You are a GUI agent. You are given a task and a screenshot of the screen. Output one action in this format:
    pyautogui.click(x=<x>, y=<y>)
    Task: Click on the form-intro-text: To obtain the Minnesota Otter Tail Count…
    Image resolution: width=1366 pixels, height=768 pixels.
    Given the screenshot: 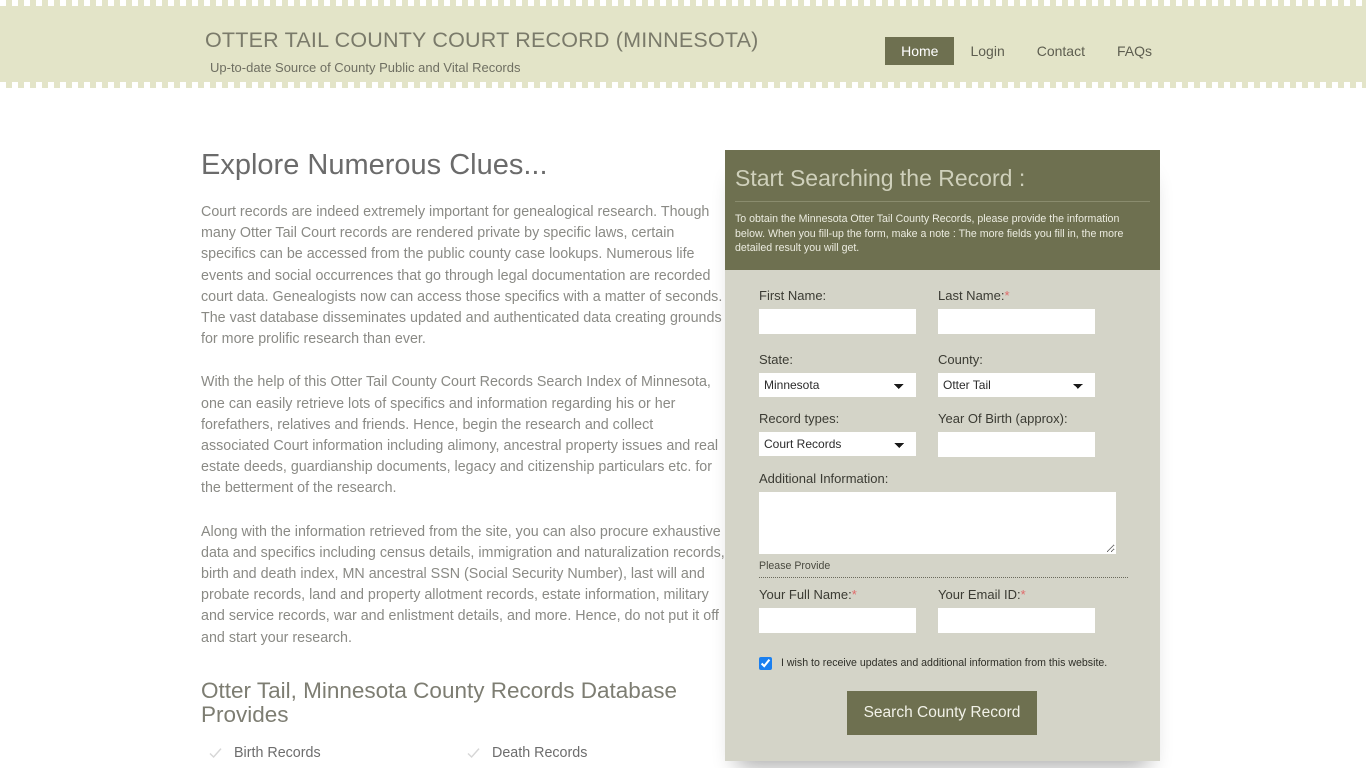 What is the action you would take?
    pyautogui.click(x=929, y=234)
    